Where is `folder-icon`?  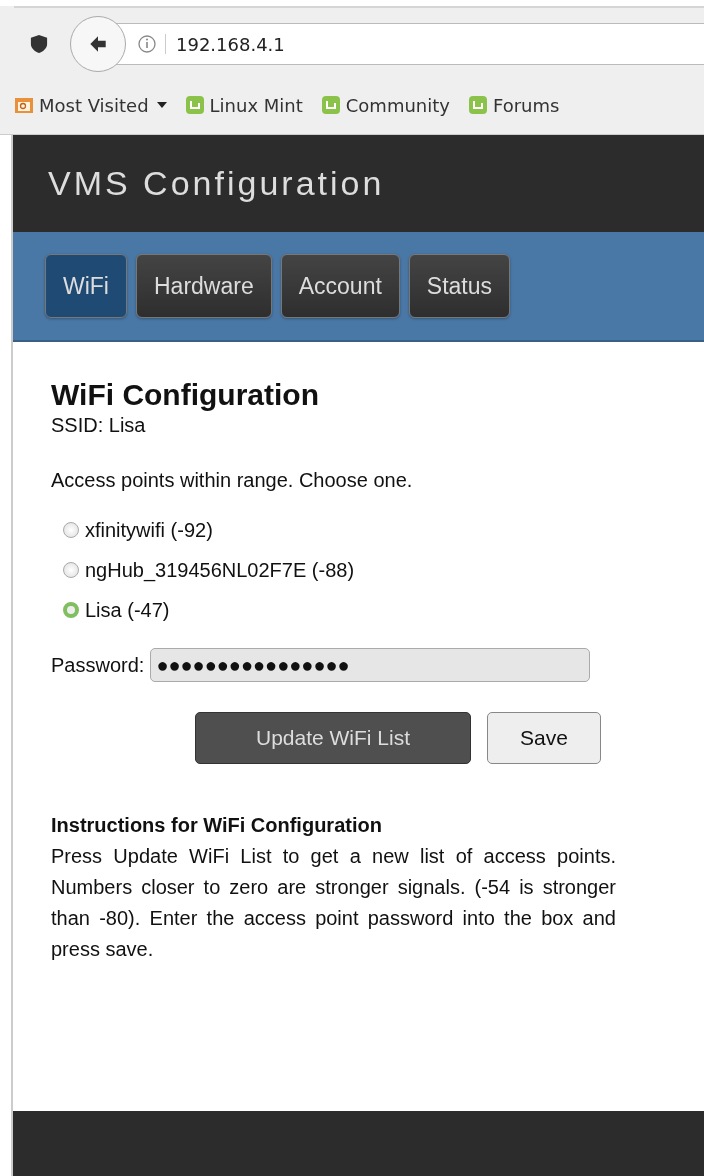
folder-icon is located at coordinates (24, 105).